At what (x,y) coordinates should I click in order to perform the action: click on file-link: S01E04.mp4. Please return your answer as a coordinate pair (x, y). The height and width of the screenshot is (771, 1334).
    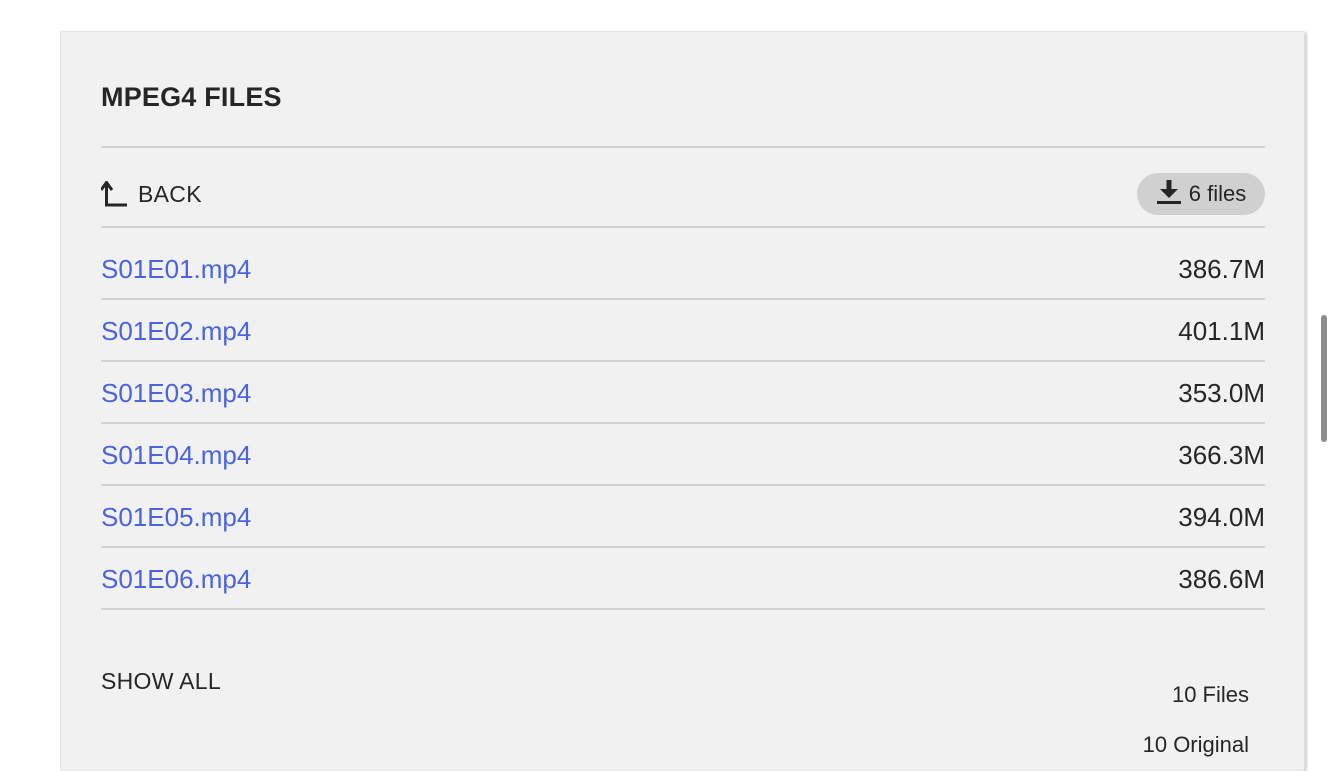
    Looking at the image, I should click on (176, 455).